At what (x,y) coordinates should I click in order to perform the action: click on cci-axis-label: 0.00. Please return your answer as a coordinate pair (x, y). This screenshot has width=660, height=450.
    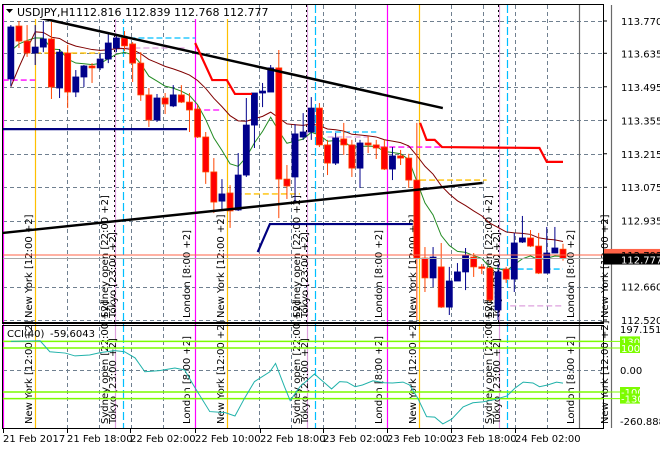
    Looking at the image, I should click on (631, 371).